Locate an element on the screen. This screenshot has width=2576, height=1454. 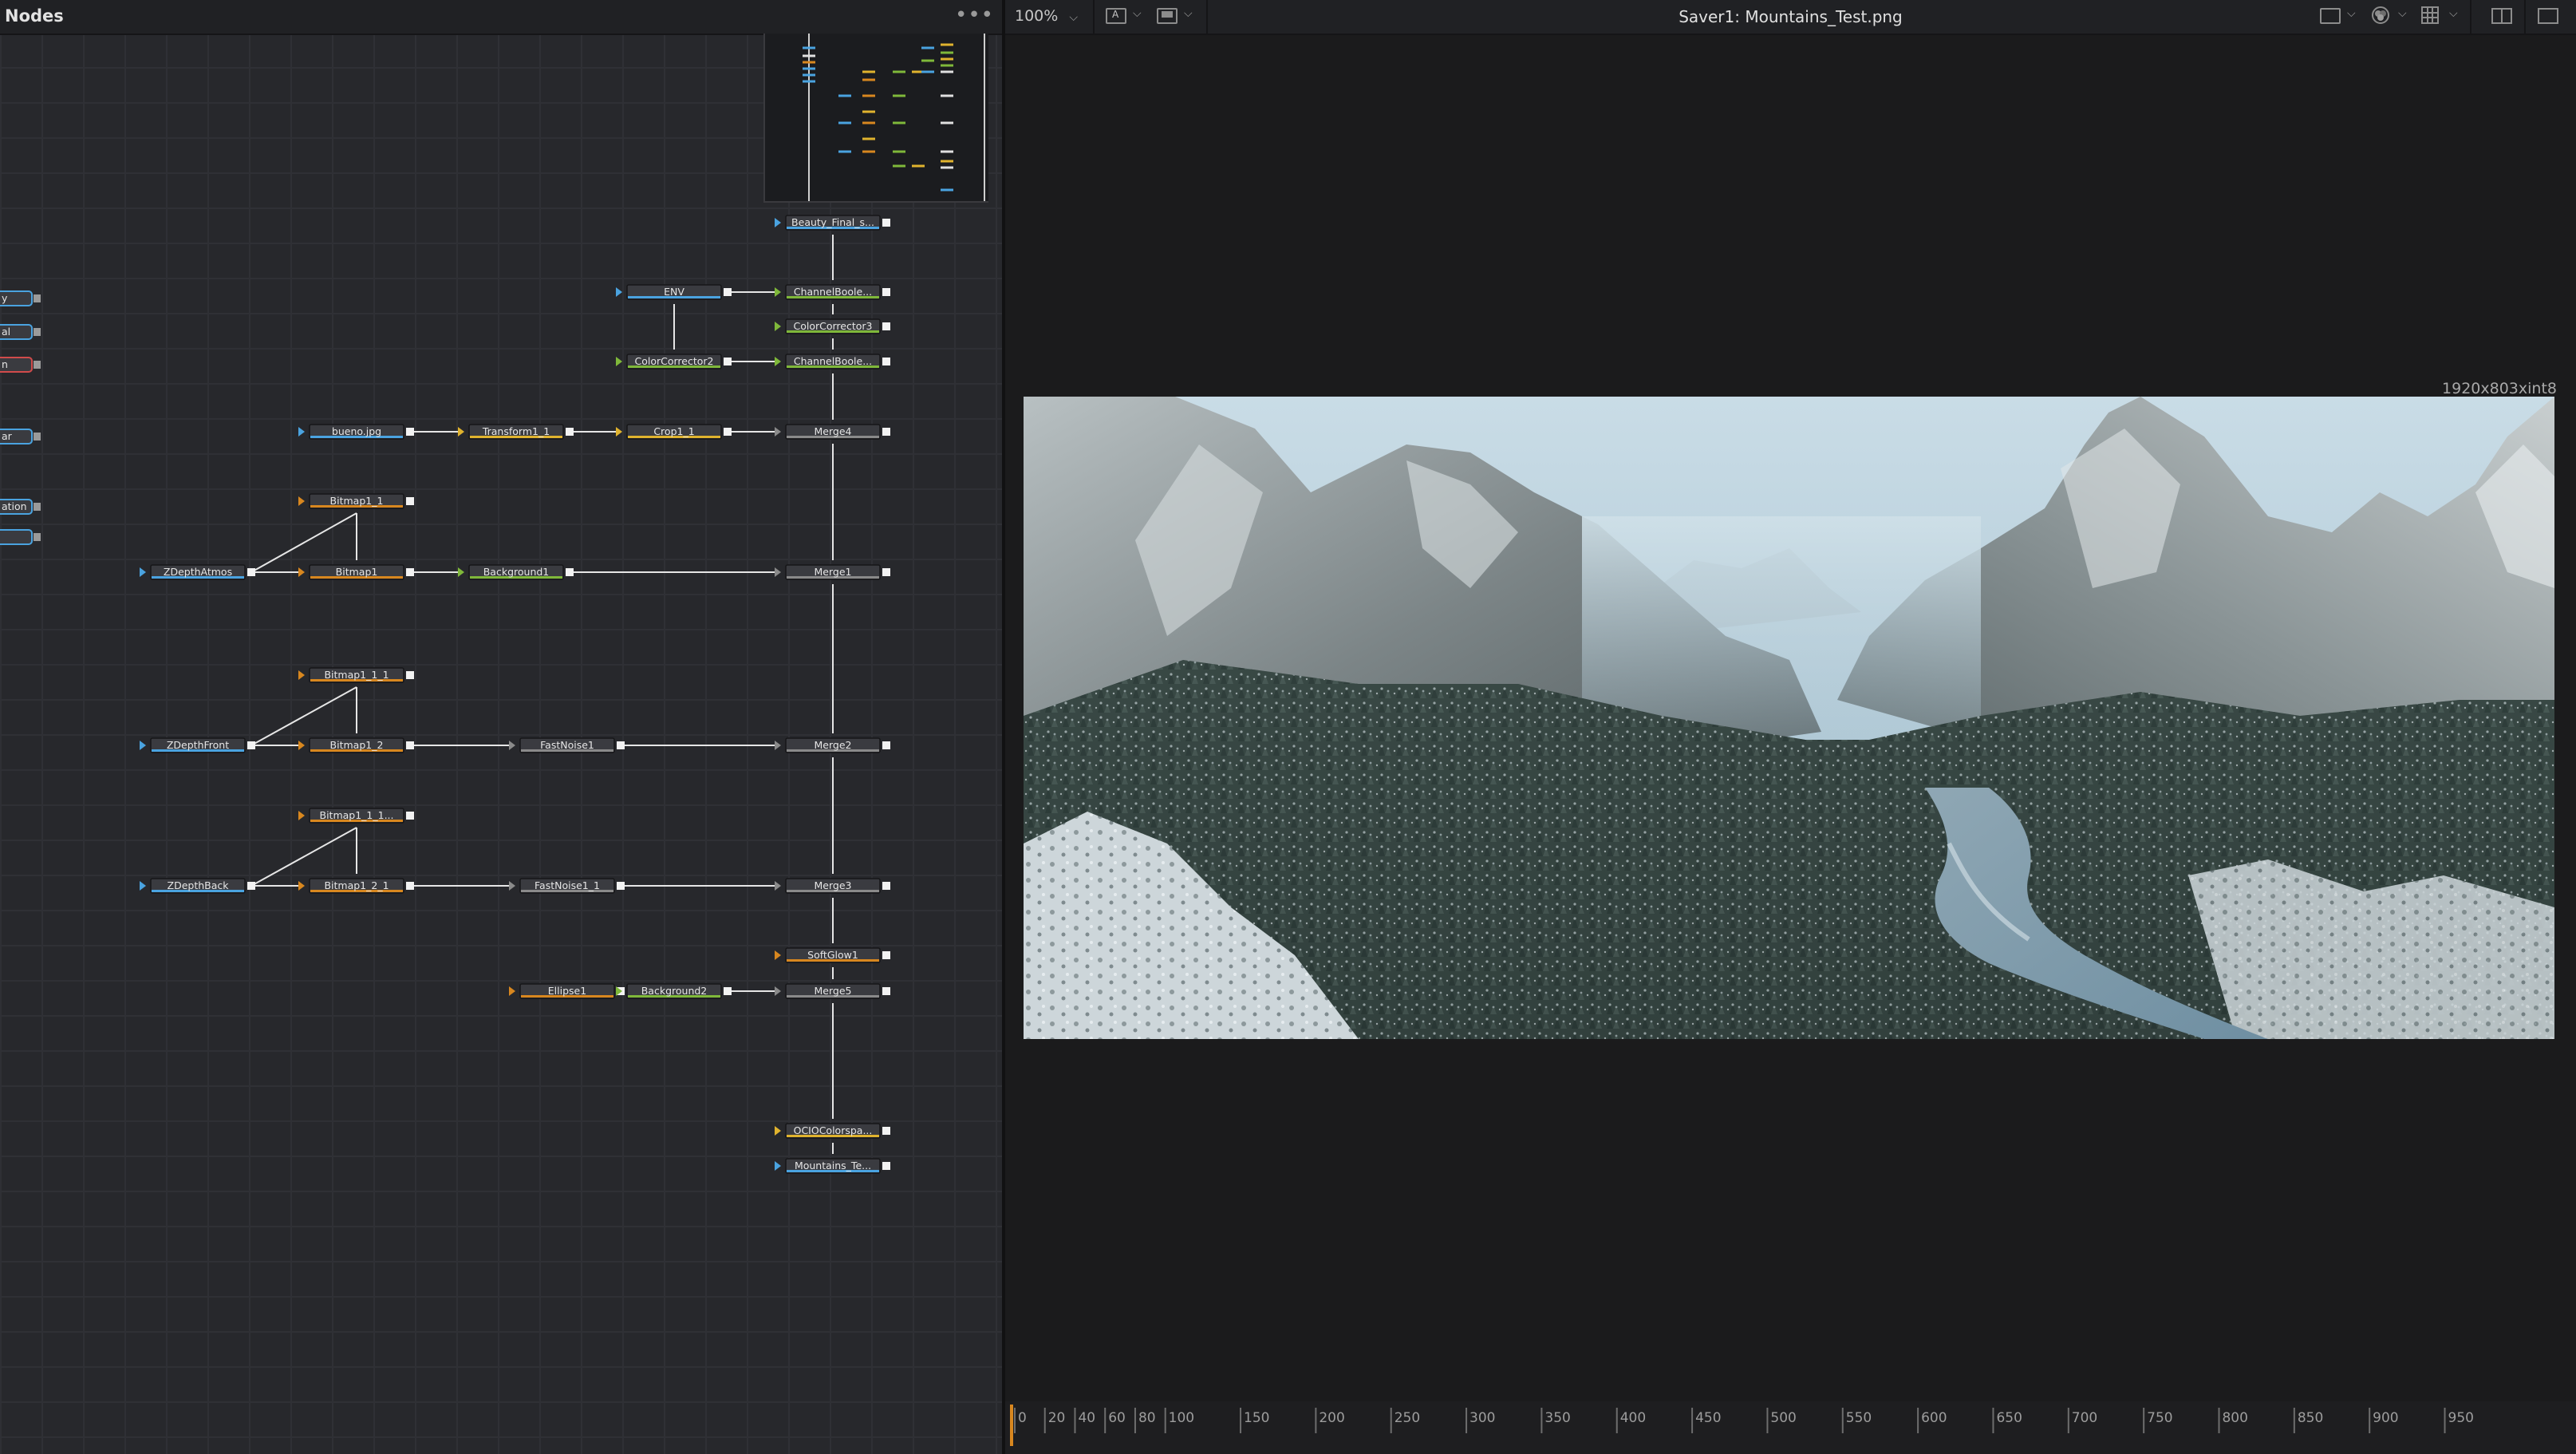
partial-node: ar is located at coordinates (20, 436).